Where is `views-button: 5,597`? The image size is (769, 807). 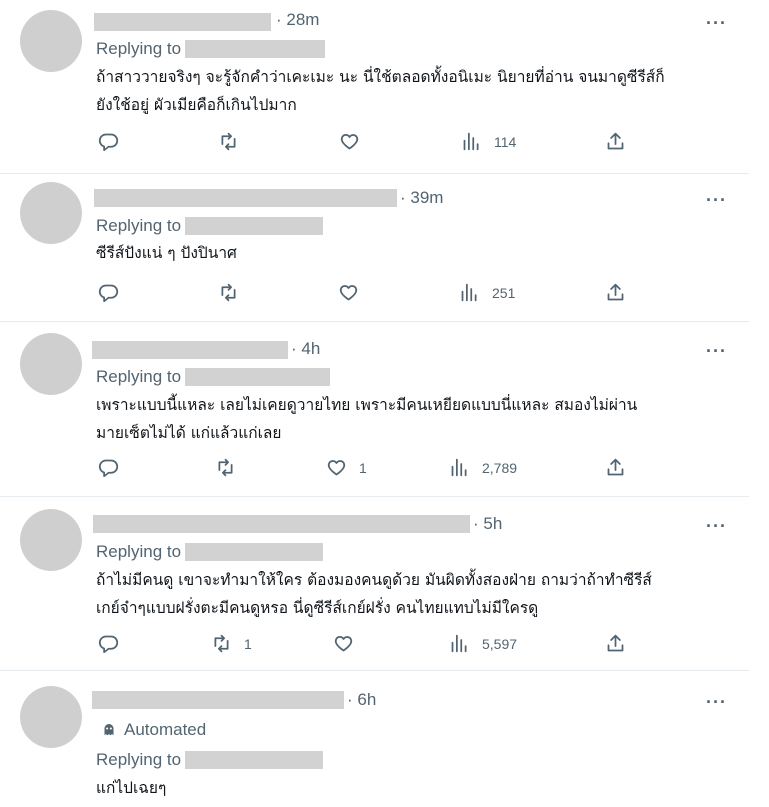 views-button: 5,597 is located at coordinates (483, 643).